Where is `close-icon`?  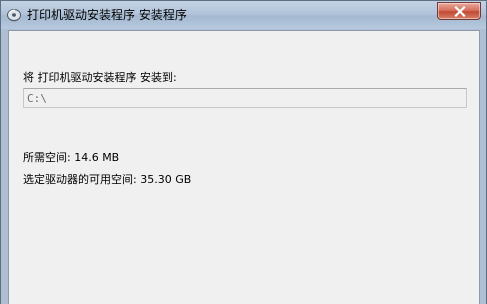 close-icon is located at coordinates (460, 11).